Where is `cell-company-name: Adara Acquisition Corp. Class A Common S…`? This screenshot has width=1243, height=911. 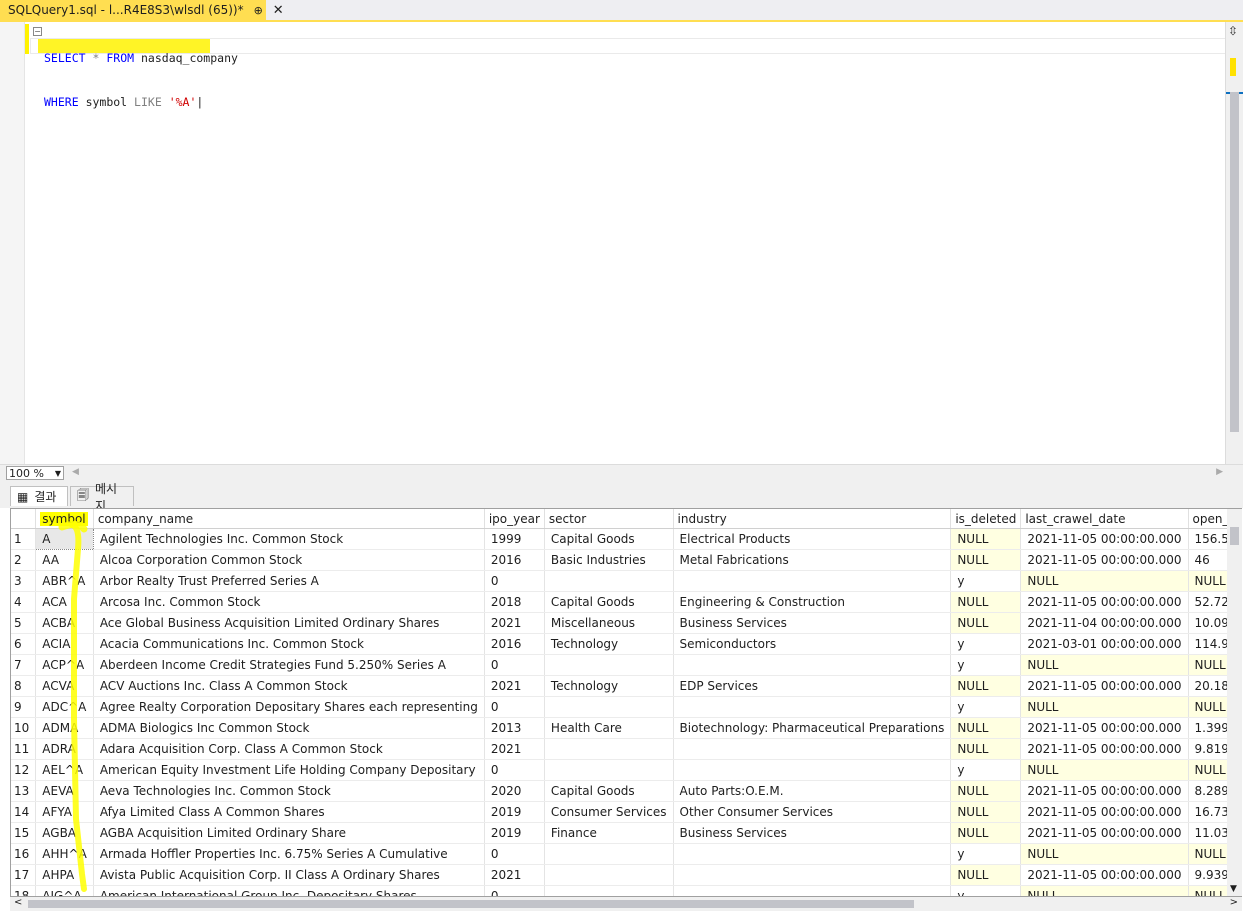 cell-company-name: Adara Acquisition Corp. Class A Common S… is located at coordinates (289, 749).